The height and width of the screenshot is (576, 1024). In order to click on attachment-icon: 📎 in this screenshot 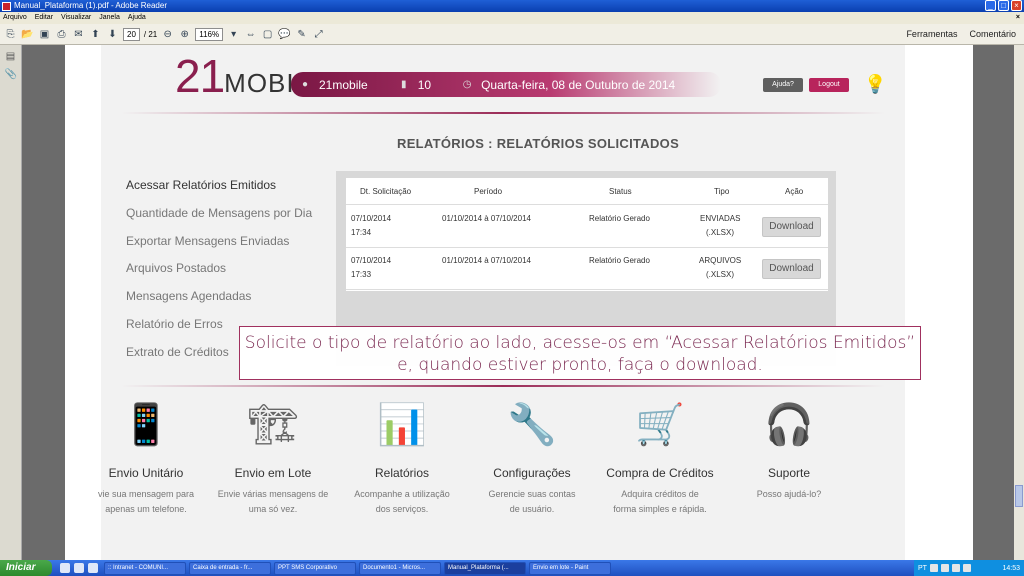, I will do `click(11, 75)`.